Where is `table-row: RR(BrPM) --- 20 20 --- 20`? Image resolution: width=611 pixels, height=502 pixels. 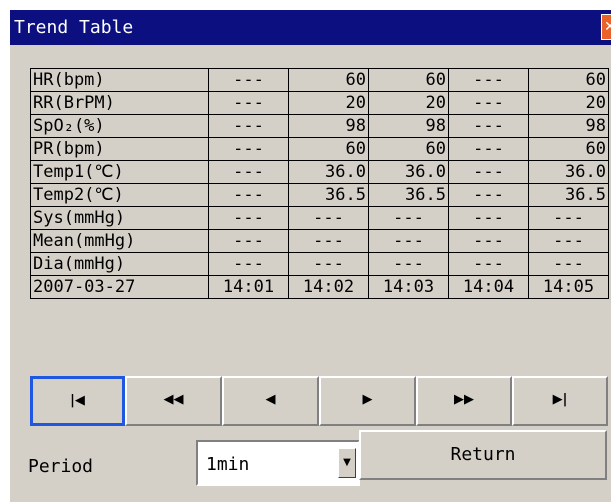 table-row: RR(BrPM) --- 20 20 --- 20 is located at coordinates (319, 103).